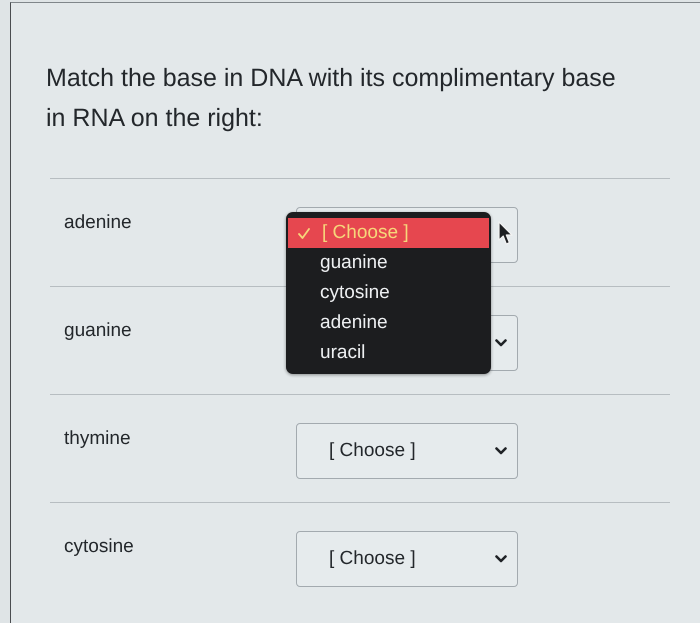  What do you see at coordinates (505, 233) in the screenshot?
I see `mouse-pointer-icon` at bounding box center [505, 233].